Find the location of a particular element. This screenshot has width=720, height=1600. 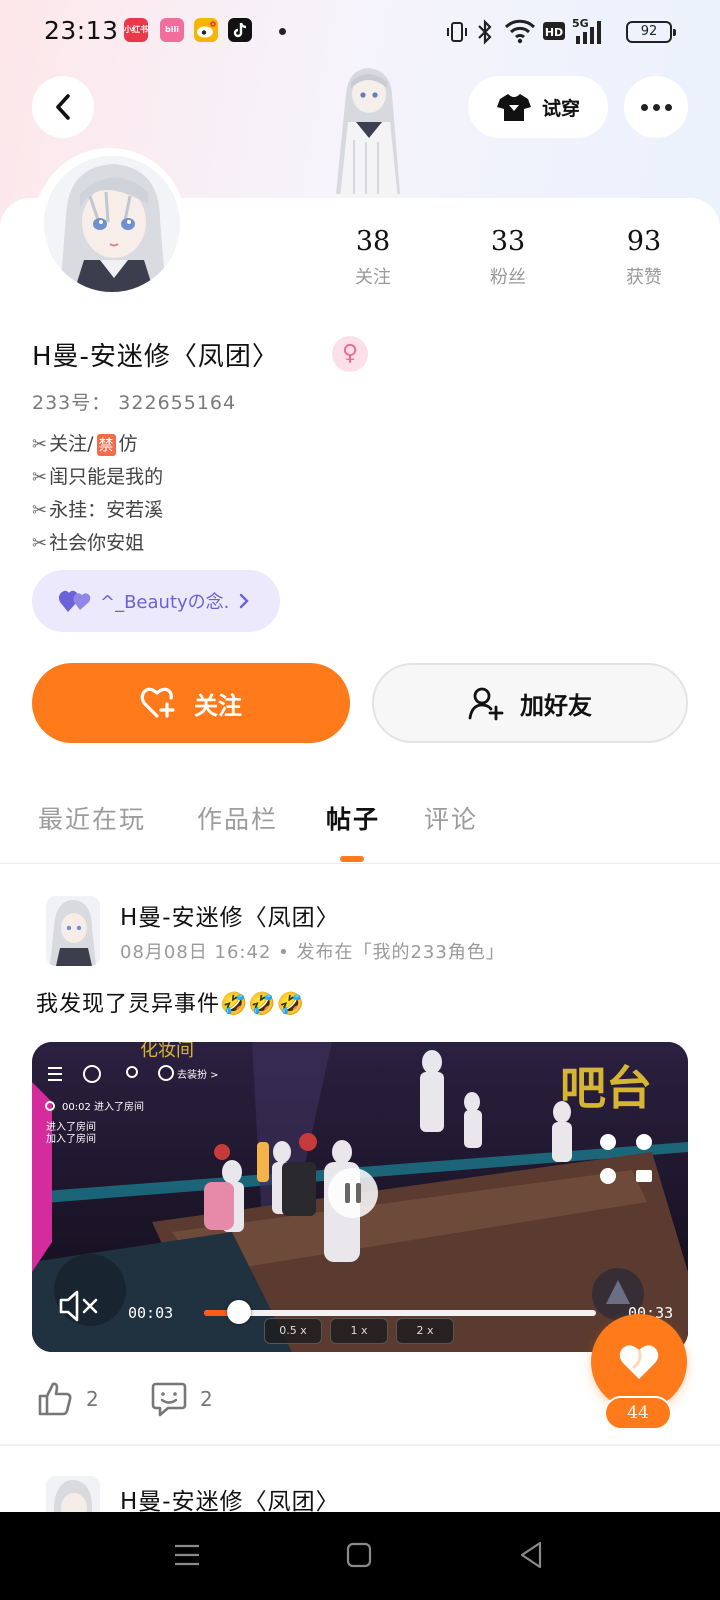

back-triangle-icon is located at coordinates (531, 1555).